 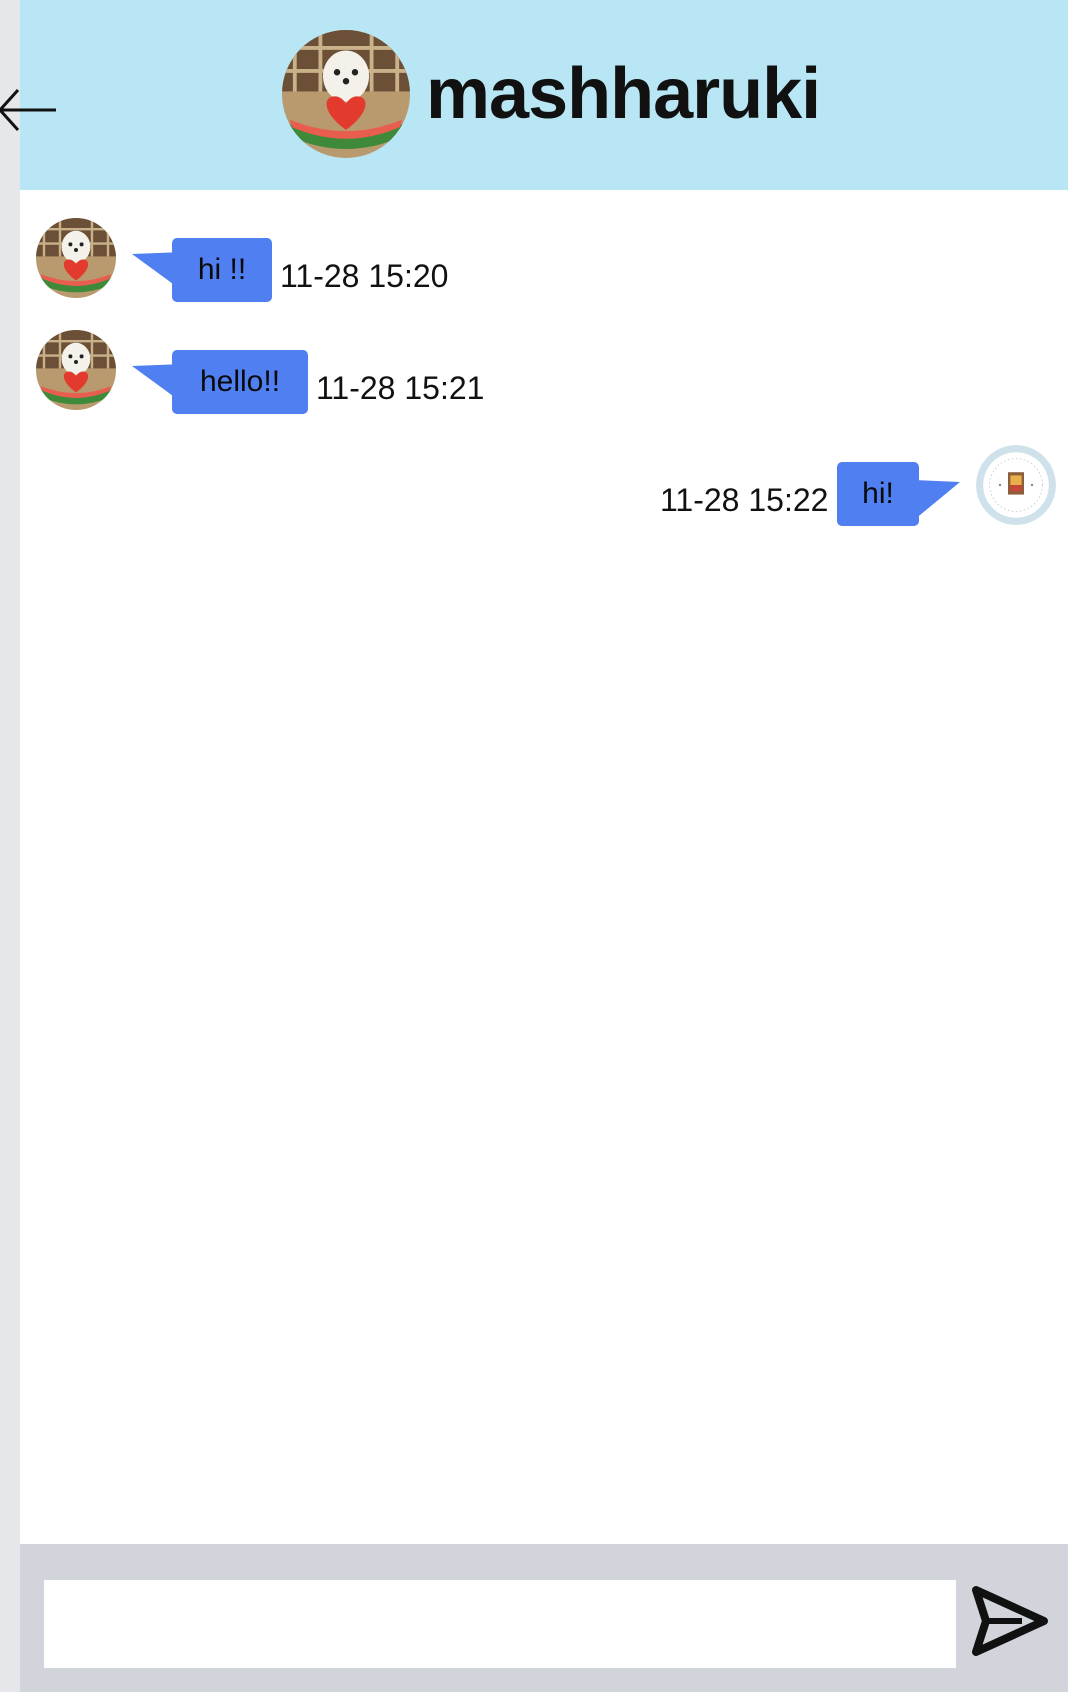 I want to click on send-icon, so click(x=1010, y=1621).